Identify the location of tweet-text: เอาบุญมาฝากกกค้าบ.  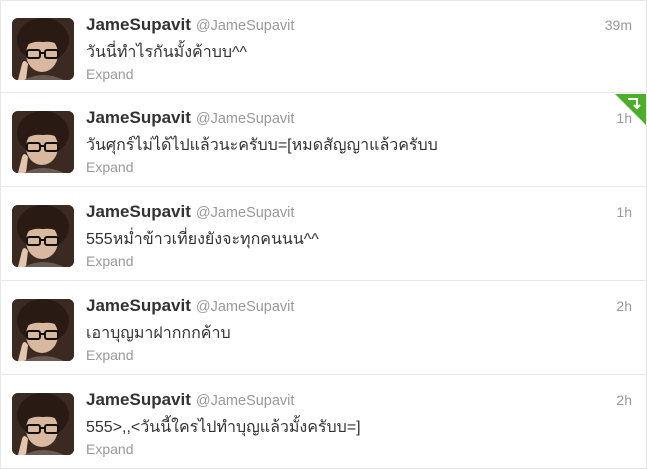
(158, 333).